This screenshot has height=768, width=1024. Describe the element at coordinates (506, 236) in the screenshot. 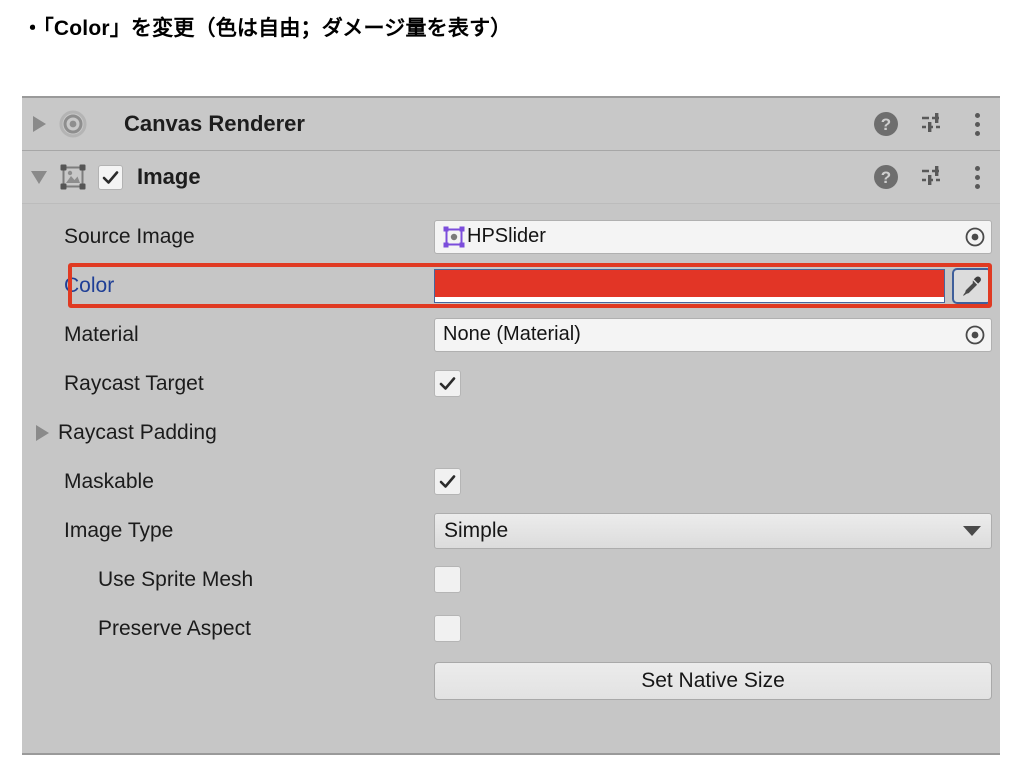

I see `source-image-value: HPSlider` at that location.